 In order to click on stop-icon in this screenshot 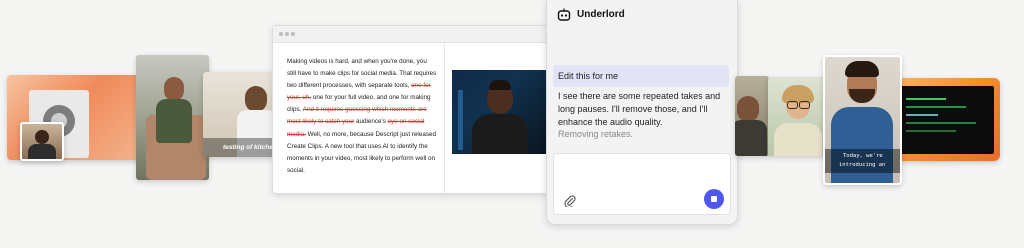, I will do `click(714, 199)`.